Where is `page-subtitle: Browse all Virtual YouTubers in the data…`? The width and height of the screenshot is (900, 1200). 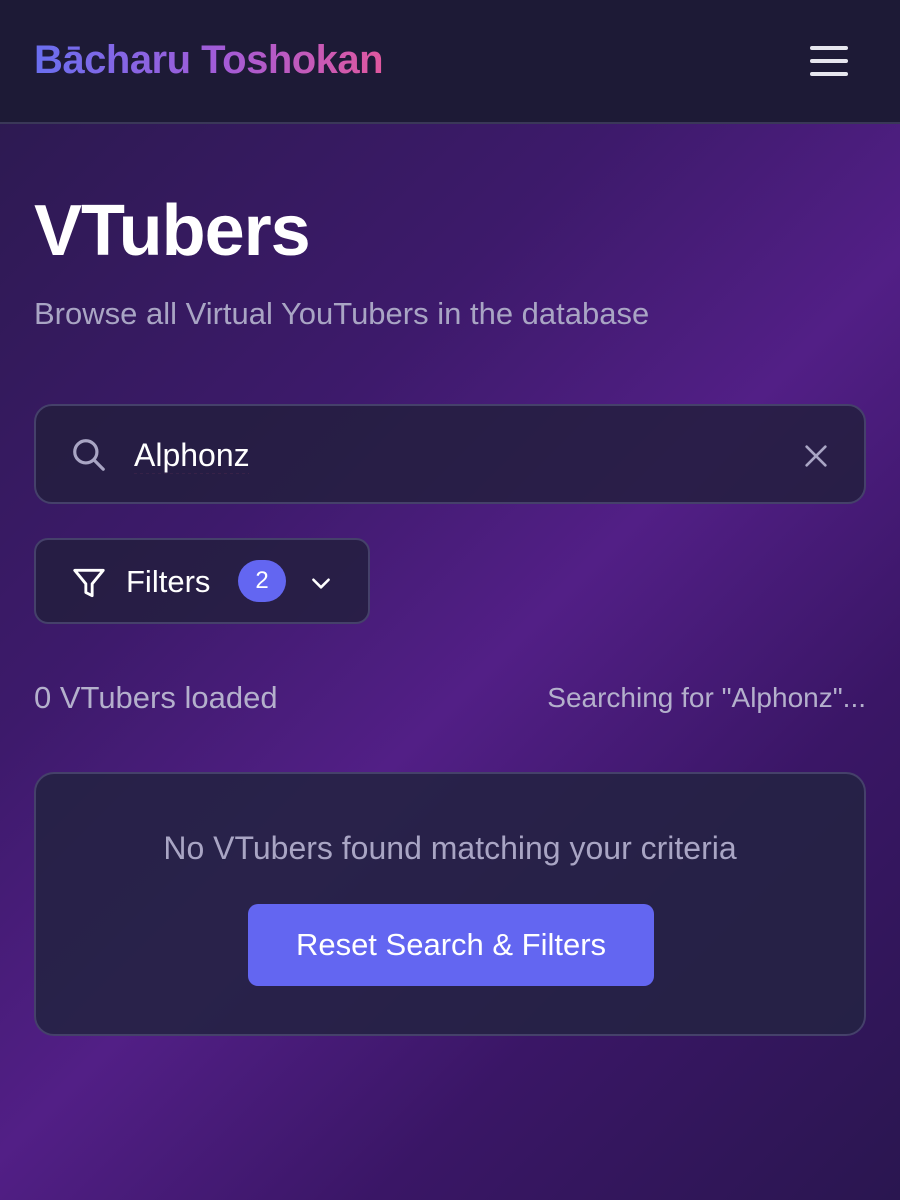 page-subtitle: Browse all Virtual YouTubers in the data… is located at coordinates (342, 313).